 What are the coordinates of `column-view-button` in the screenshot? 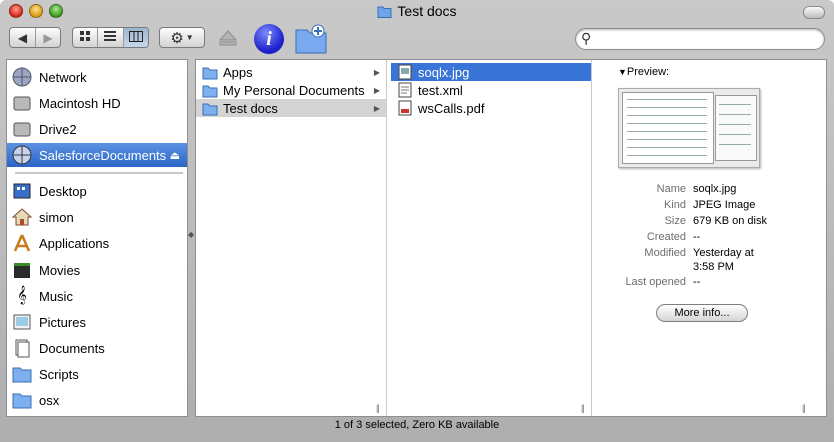 It's located at (135, 37).